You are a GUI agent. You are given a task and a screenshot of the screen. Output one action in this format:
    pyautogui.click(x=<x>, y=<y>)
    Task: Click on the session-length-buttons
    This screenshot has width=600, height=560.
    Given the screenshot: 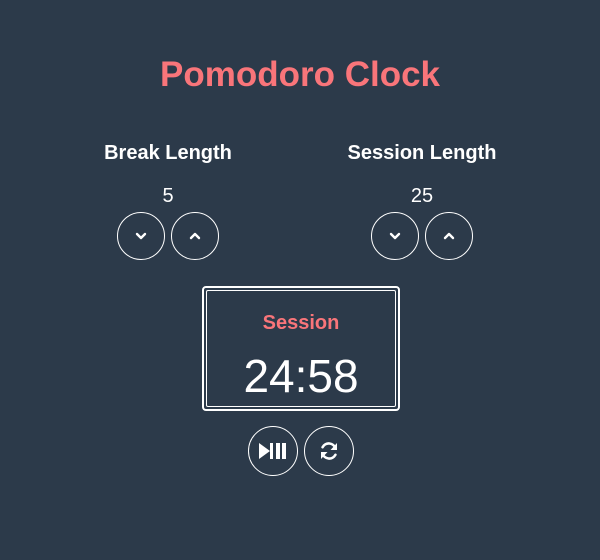 What is the action you would take?
    pyautogui.click(x=422, y=236)
    